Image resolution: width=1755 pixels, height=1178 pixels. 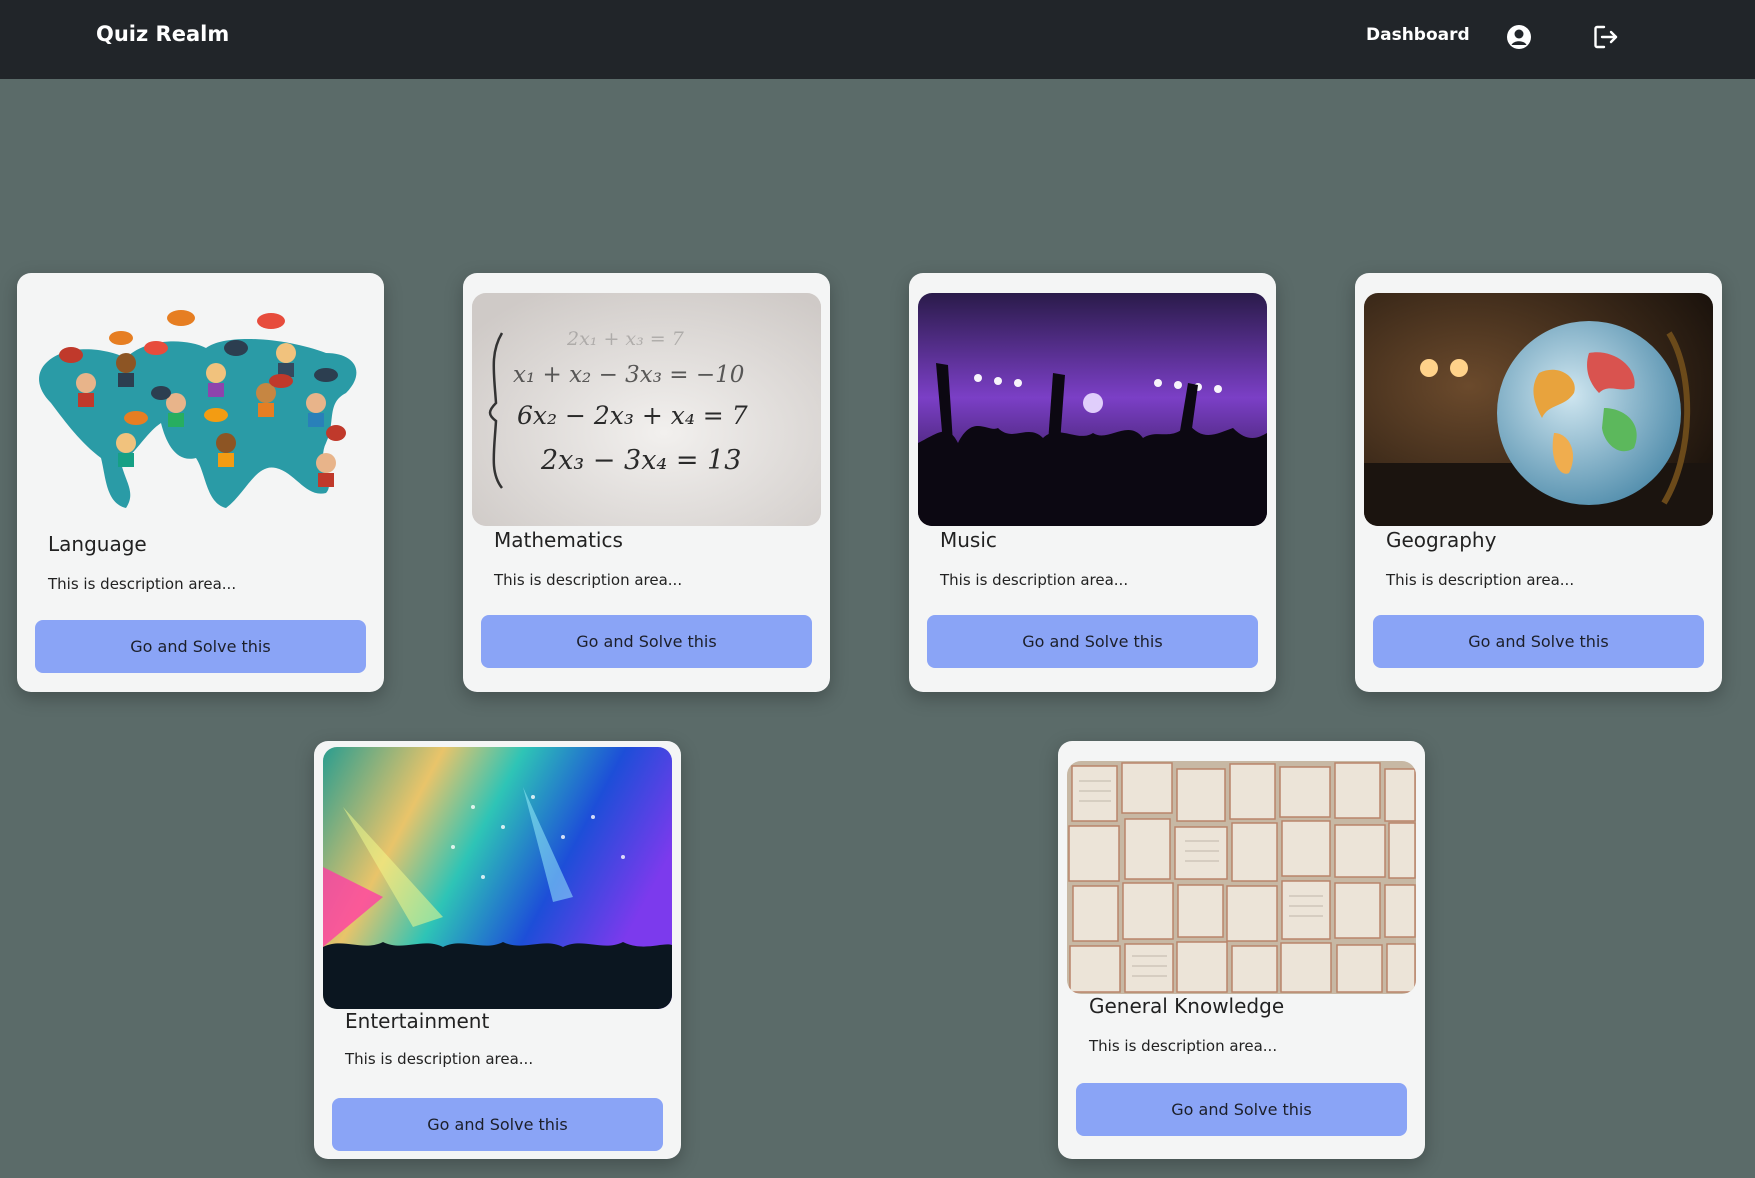 What do you see at coordinates (1519, 37) in the screenshot?
I see `user-circle-icon` at bounding box center [1519, 37].